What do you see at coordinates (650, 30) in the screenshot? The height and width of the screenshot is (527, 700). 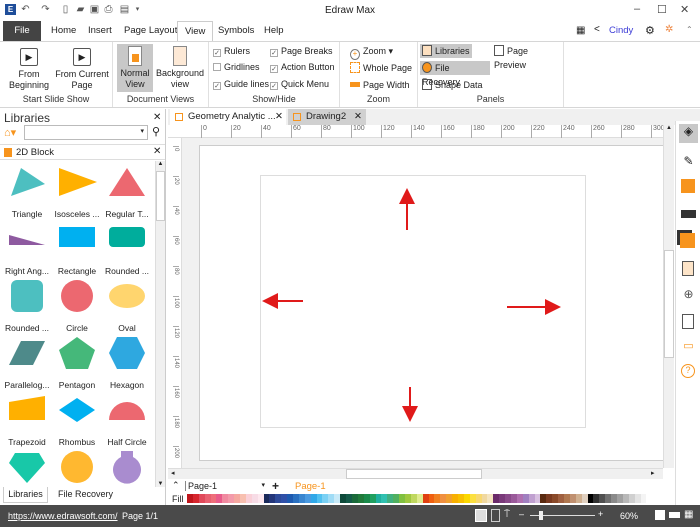 I see `settings-gear-icon: ⚙` at bounding box center [650, 30].